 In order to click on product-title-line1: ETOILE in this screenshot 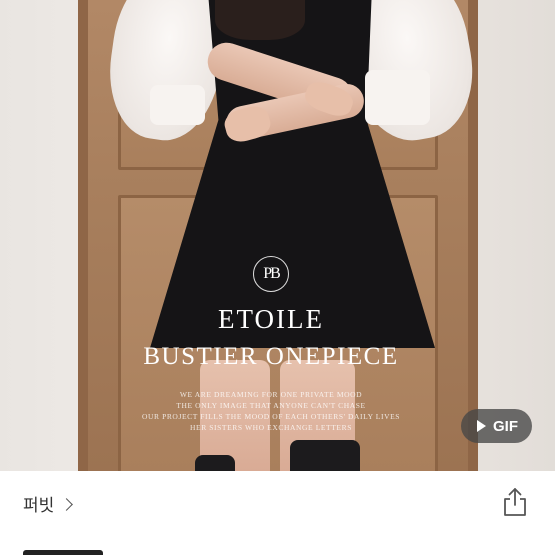, I will do `click(271, 319)`.